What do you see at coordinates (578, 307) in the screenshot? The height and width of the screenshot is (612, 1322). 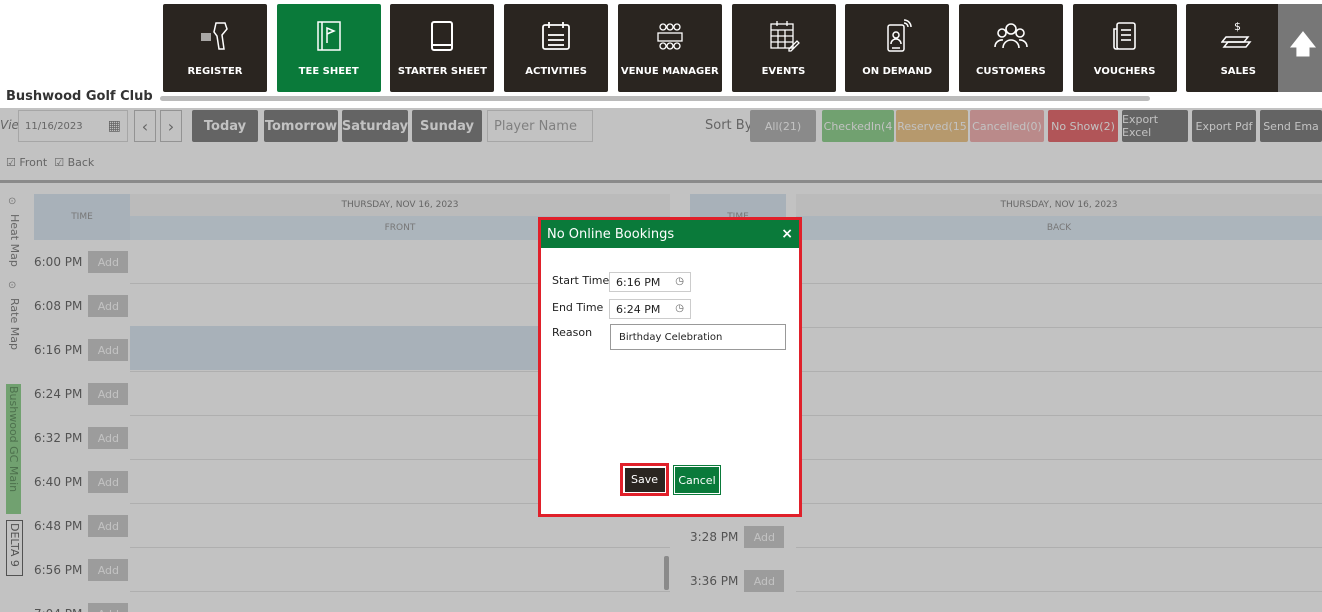 I see `end-time-label: End Time` at bounding box center [578, 307].